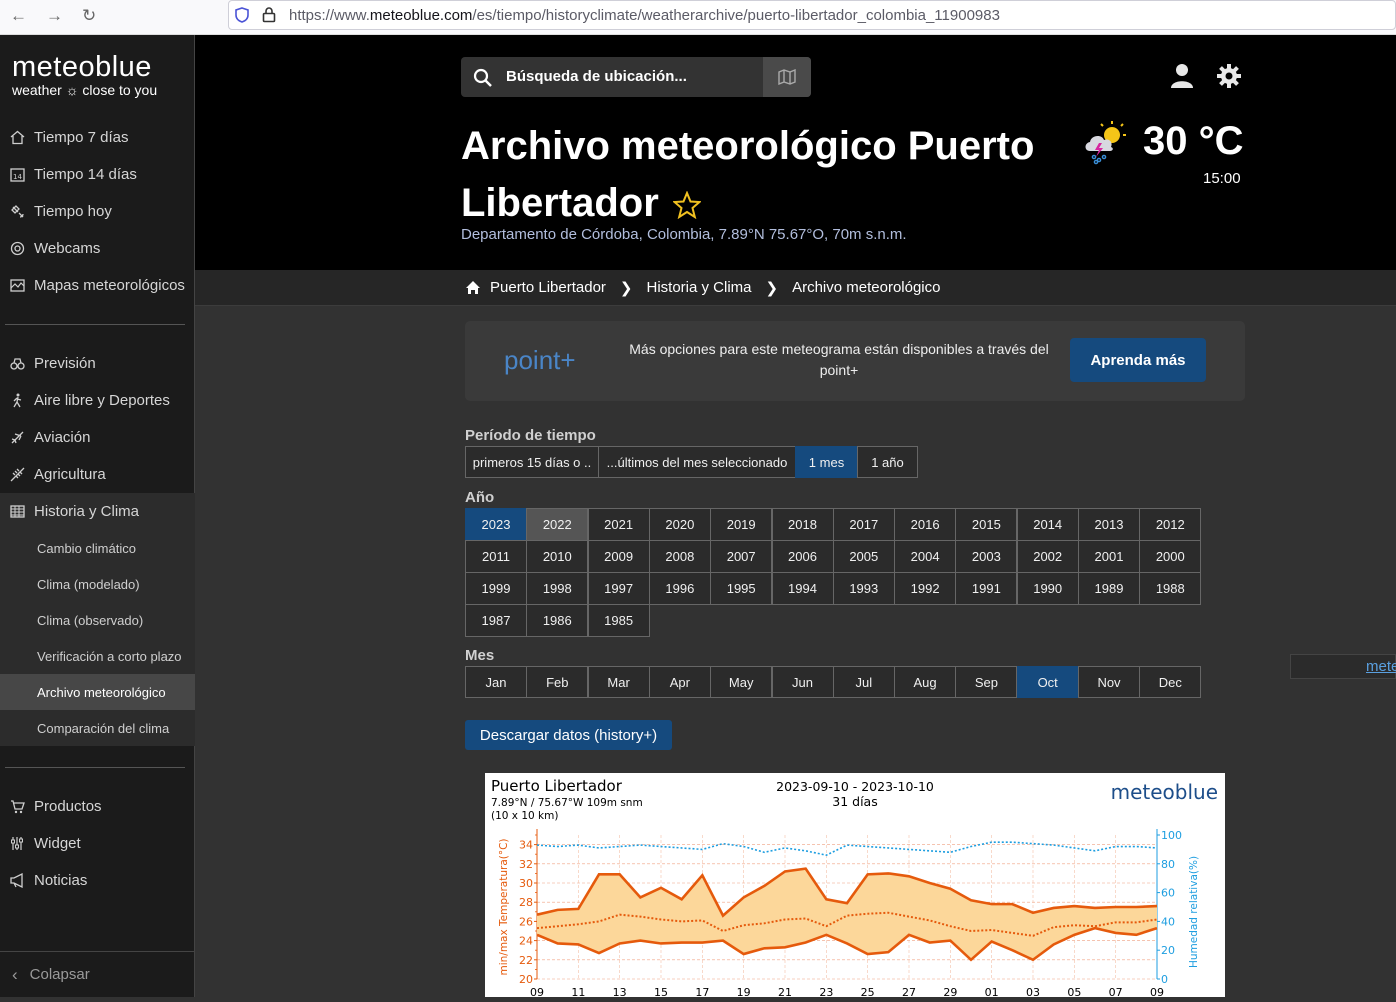 This screenshot has width=1396, height=1002. Describe the element at coordinates (1047, 524) in the screenshot. I see `year-option-2014: 2014` at that location.